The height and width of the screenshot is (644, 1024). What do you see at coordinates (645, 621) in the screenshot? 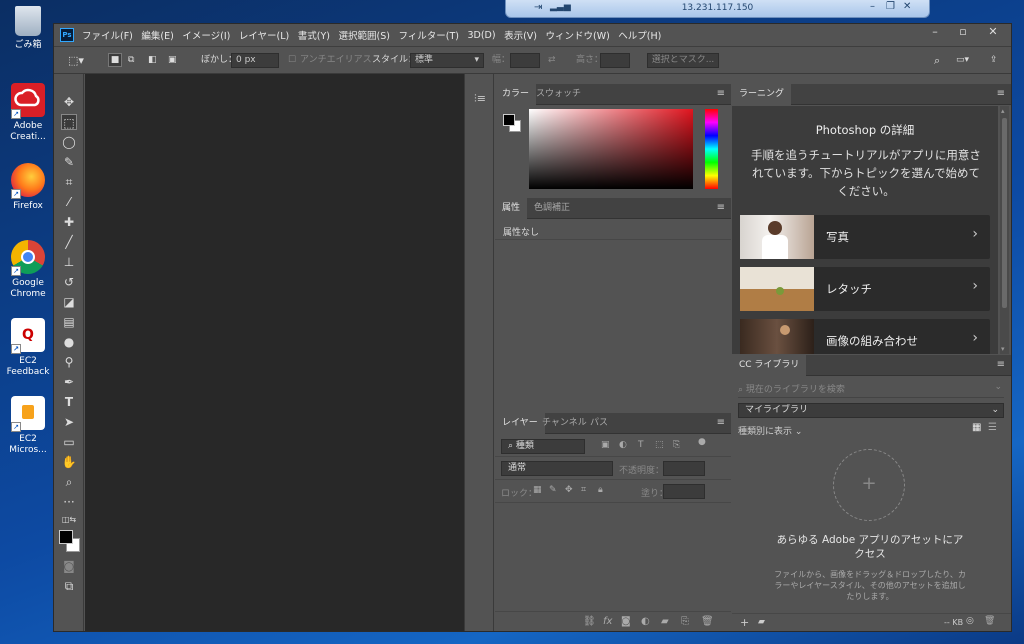
I see `new-adjustment-icon: ◐` at bounding box center [645, 621].